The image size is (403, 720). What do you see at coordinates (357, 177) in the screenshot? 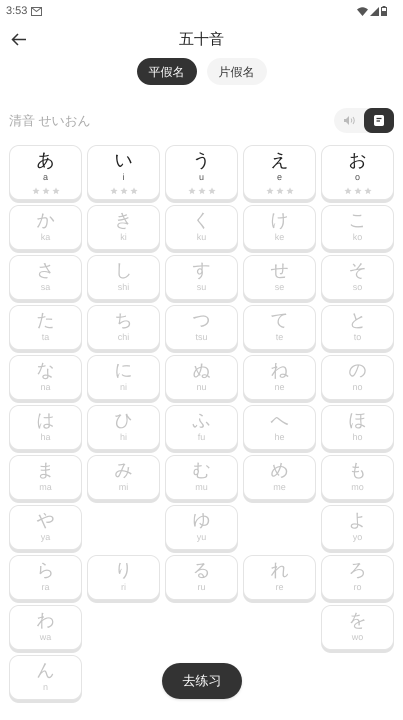
I see `romaji-label: o` at bounding box center [357, 177].